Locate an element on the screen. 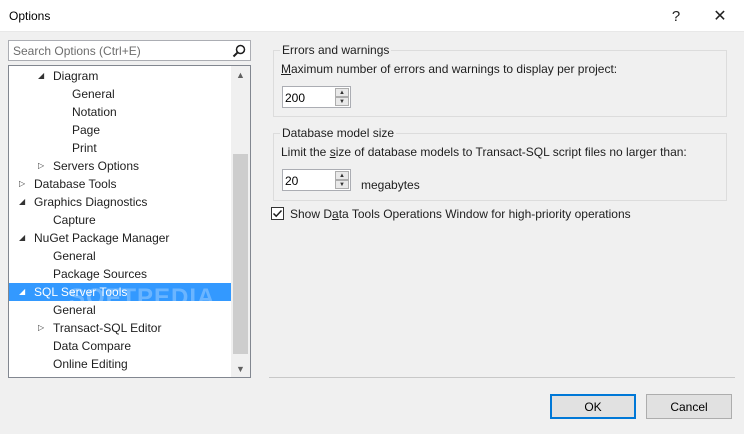  tree-item-notation: Notation is located at coordinates (120, 112).